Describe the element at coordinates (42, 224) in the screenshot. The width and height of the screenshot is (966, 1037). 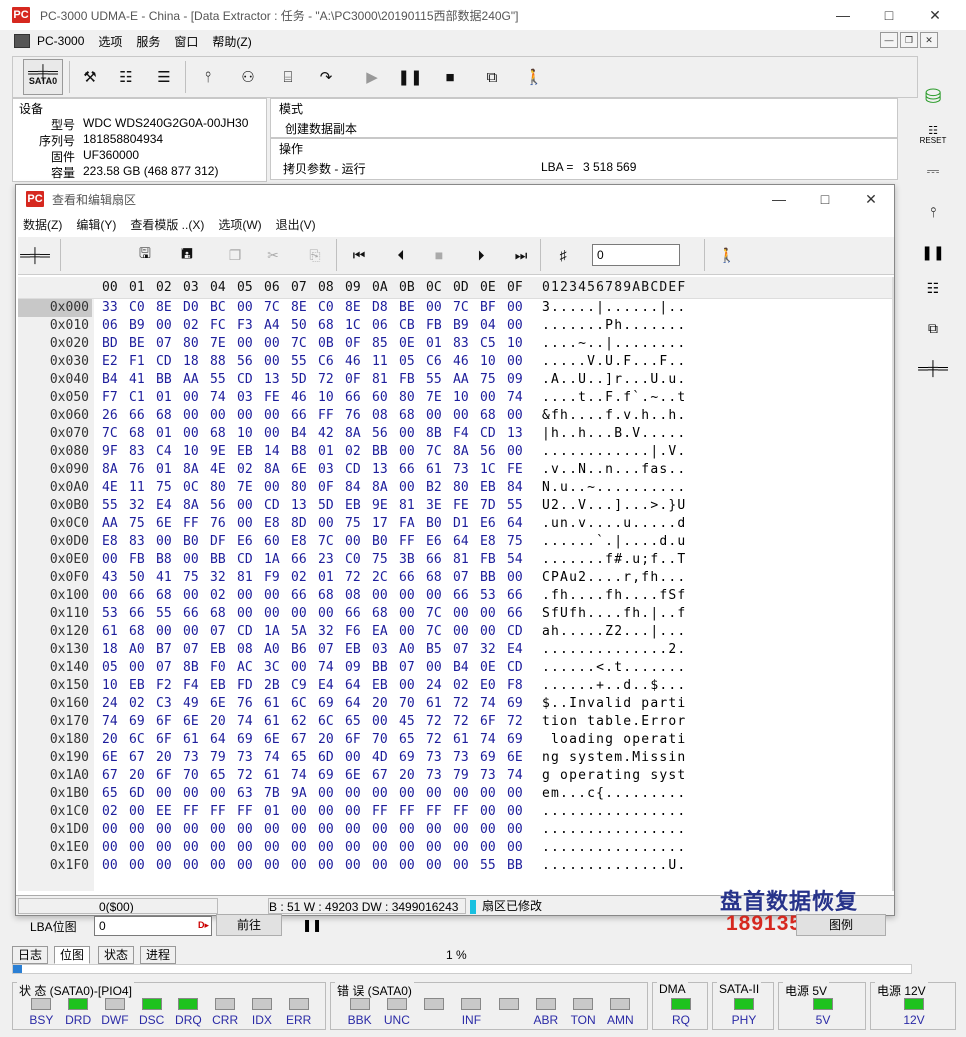
I see `menu-data: 数据(Z)` at that location.